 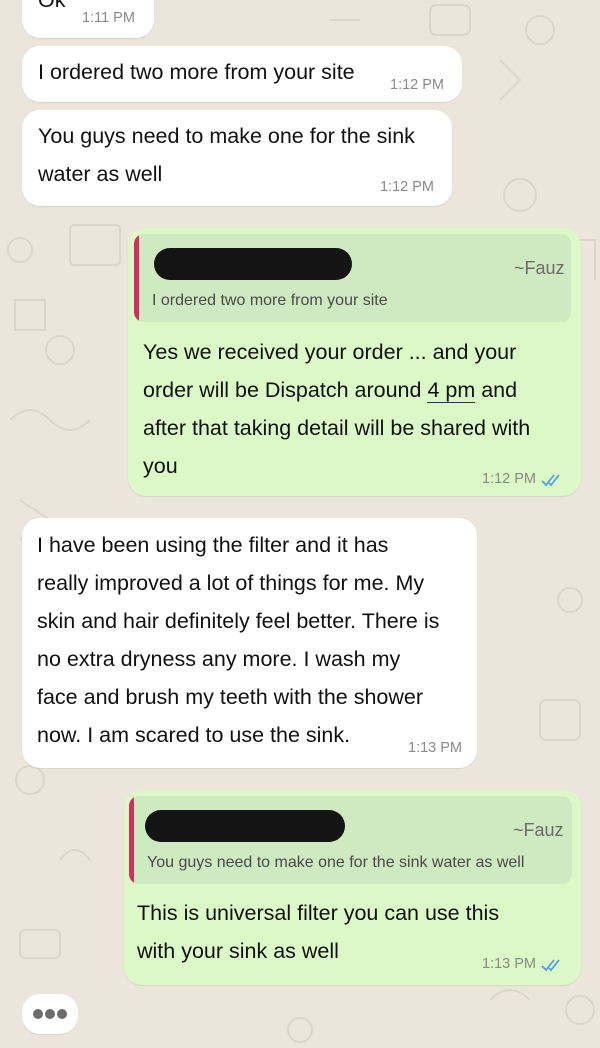 I want to click on typing-indicator, so click(x=50, y=1014).